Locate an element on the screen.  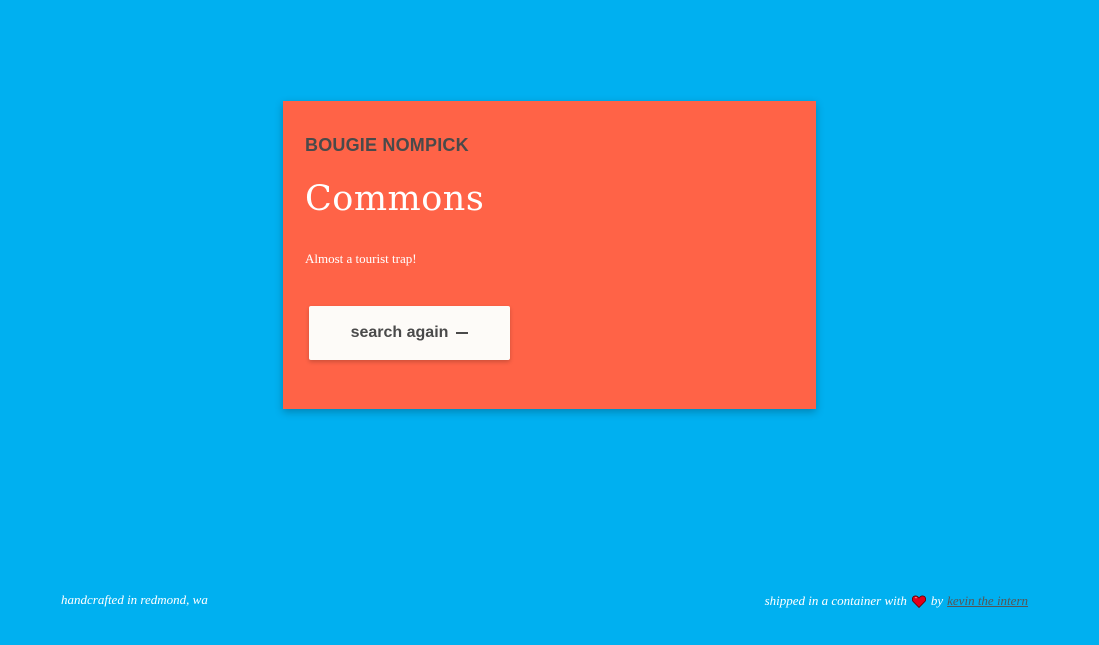
search-again-label: search again is located at coordinates (399, 332).